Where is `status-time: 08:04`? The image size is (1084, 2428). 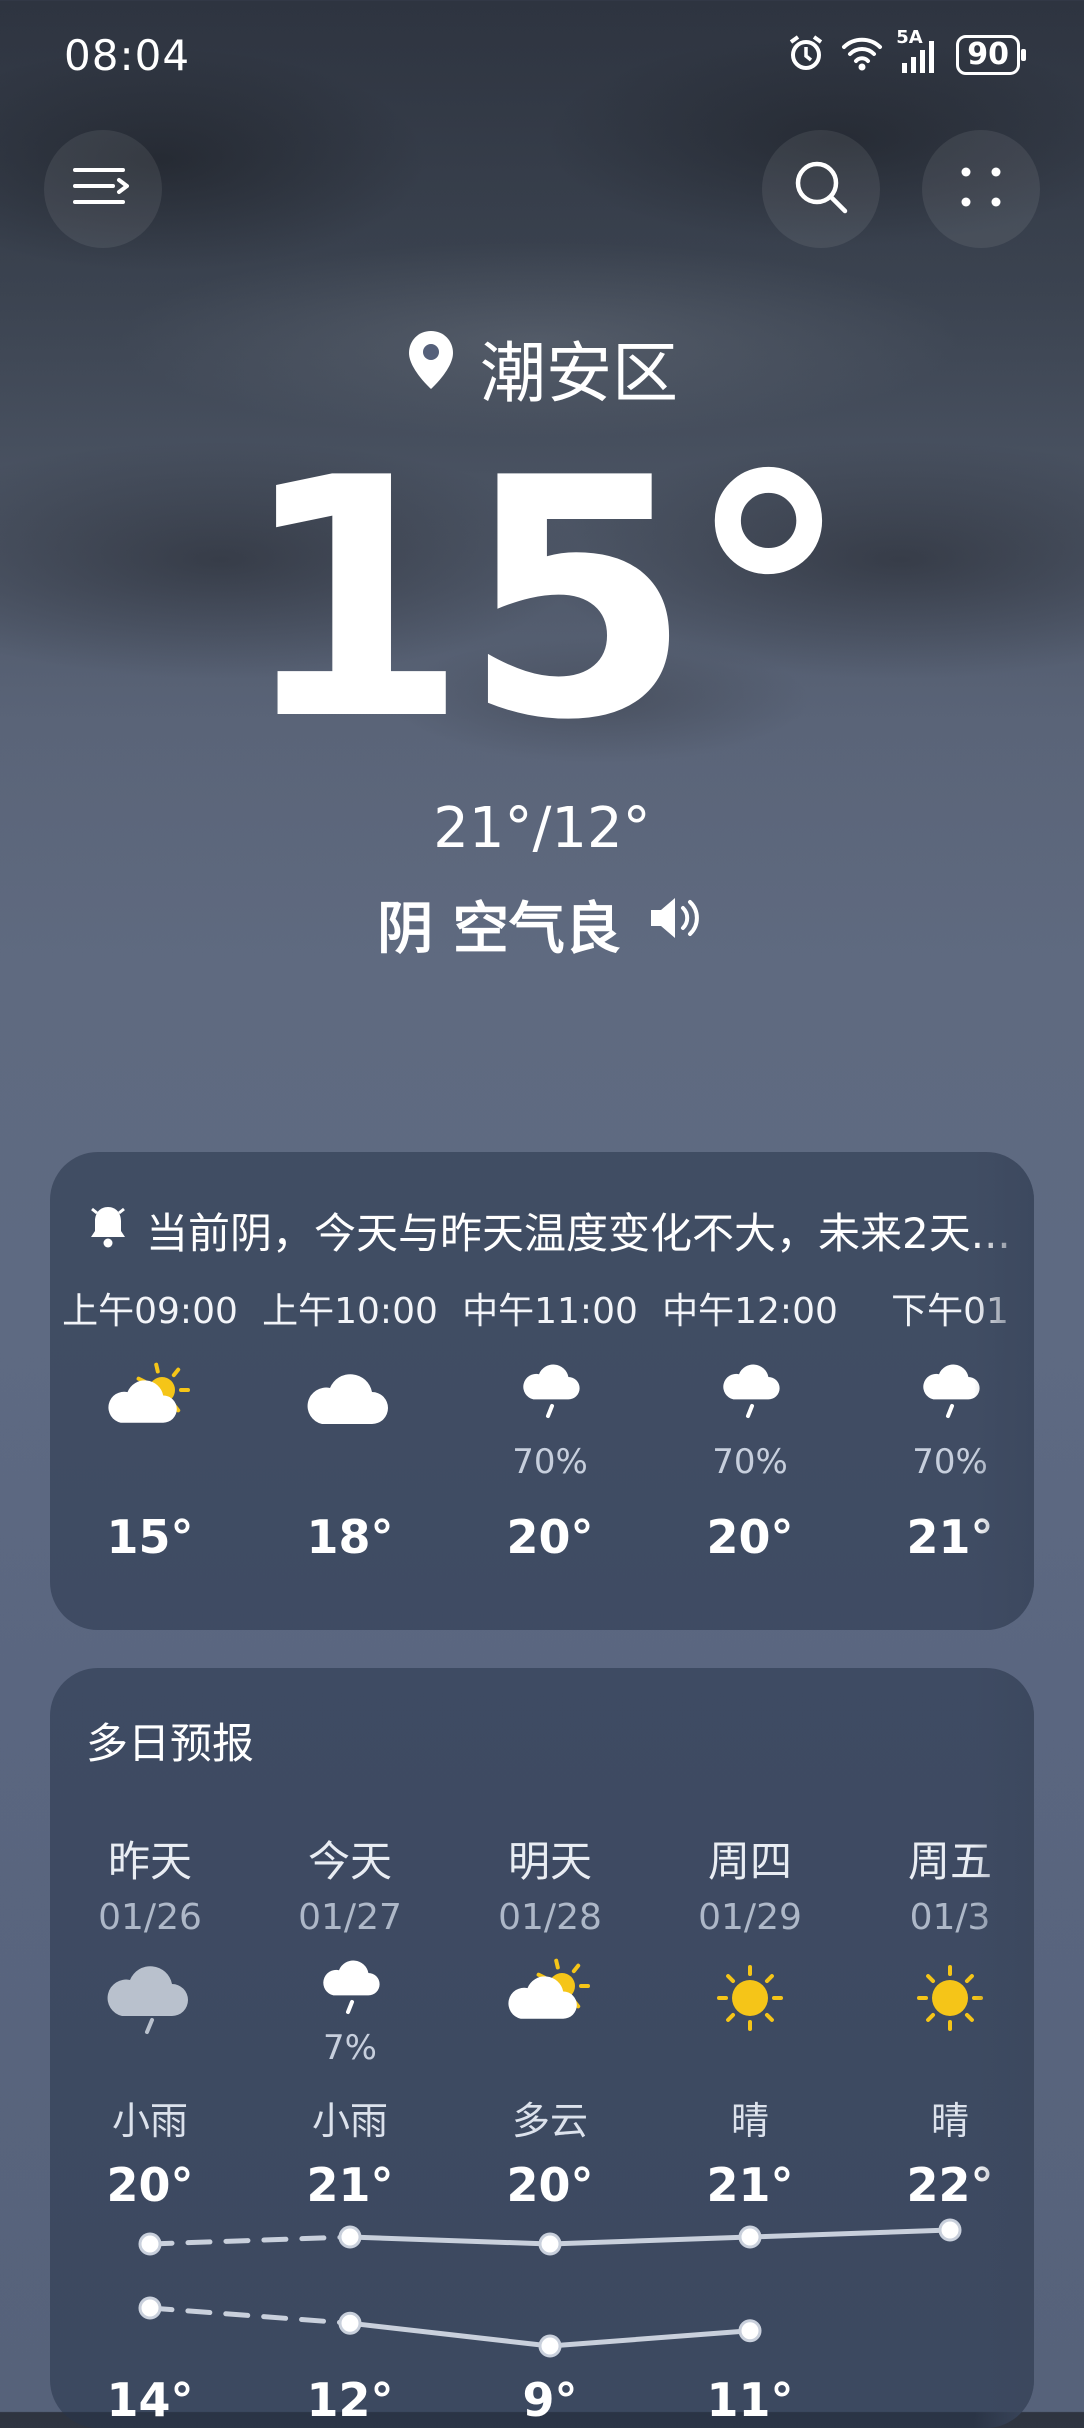
status-time: 08:04 is located at coordinates (127, 55).